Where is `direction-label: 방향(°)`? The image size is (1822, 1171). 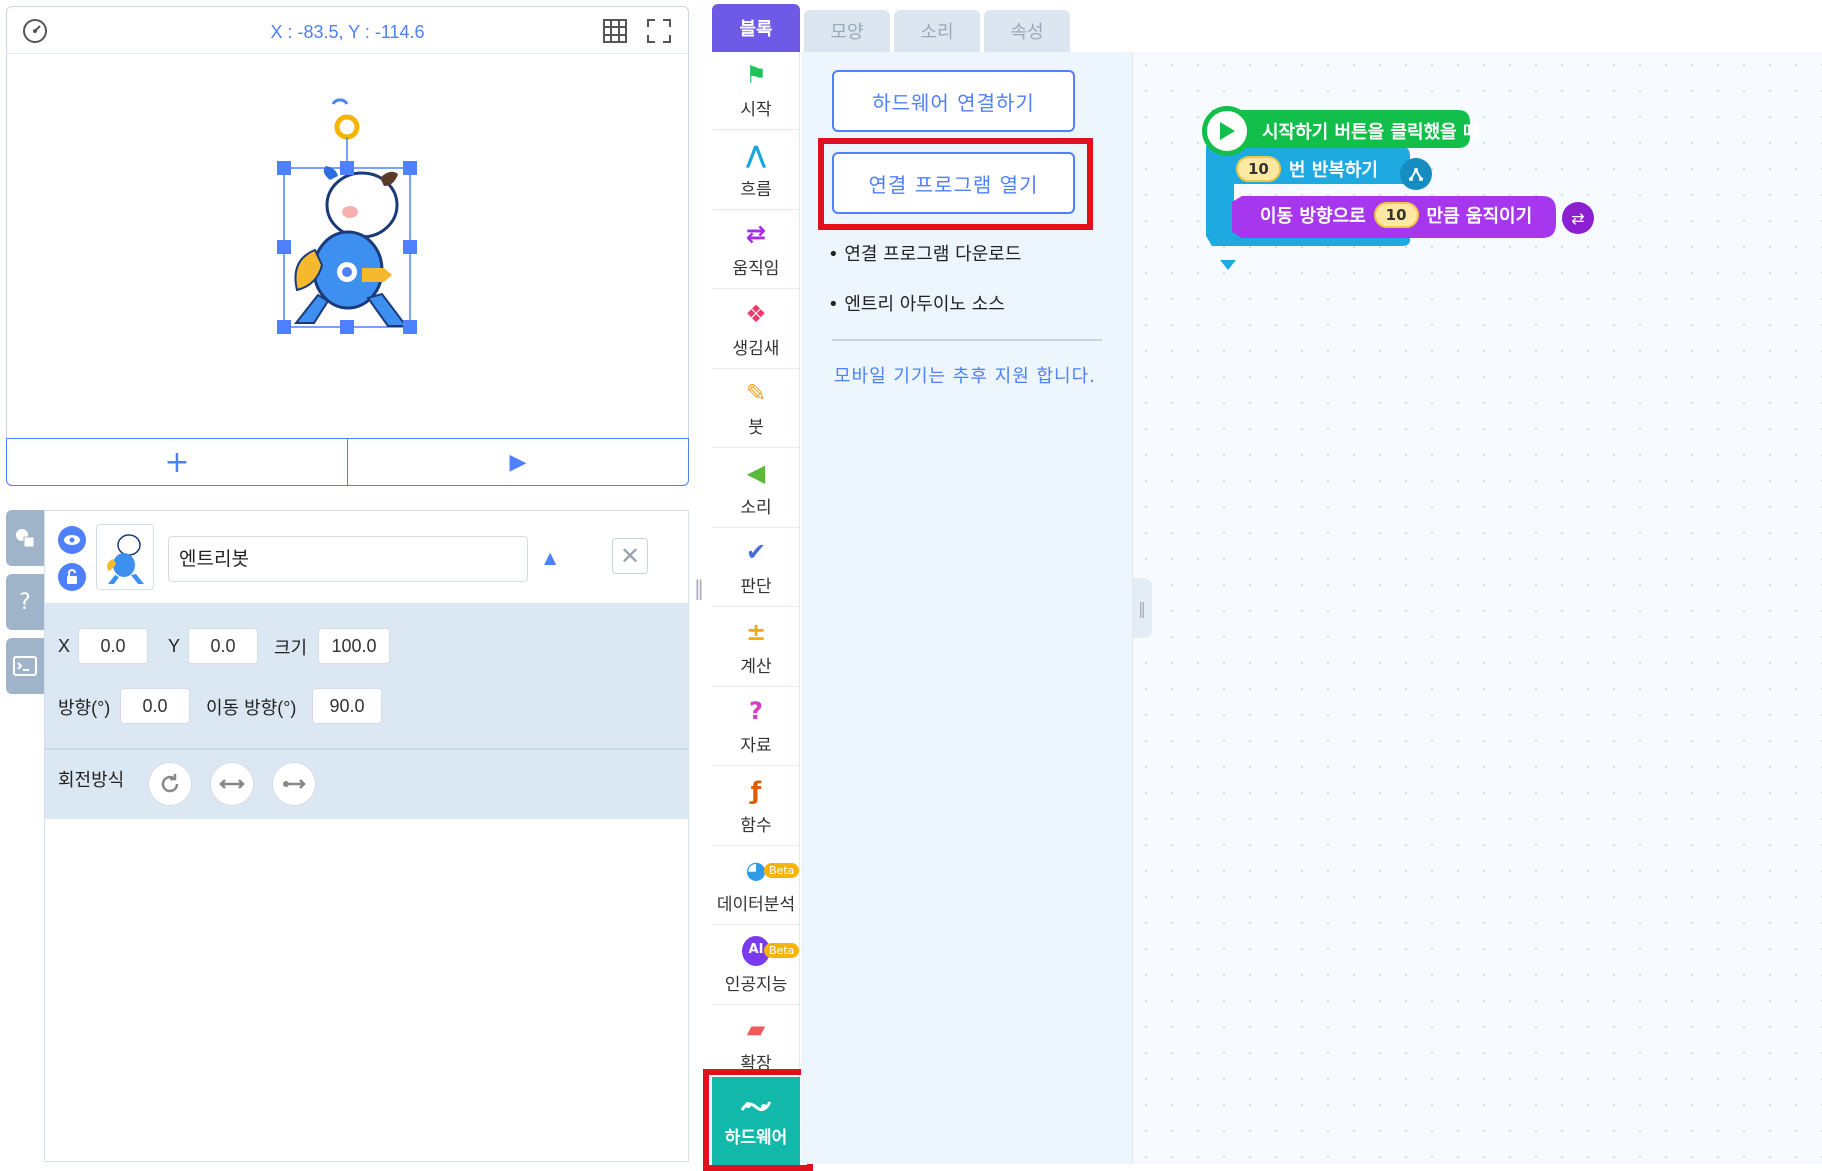 direction-label: 방향(°) is located at coordinates (84, 708).